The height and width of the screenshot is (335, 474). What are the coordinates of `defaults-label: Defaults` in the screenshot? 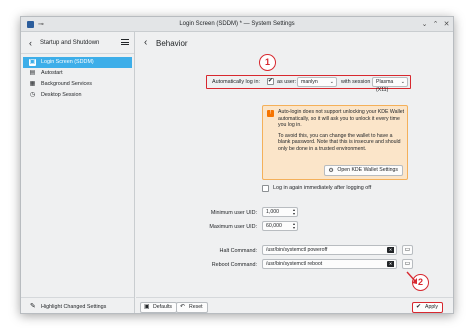 It's located at (163, 307).